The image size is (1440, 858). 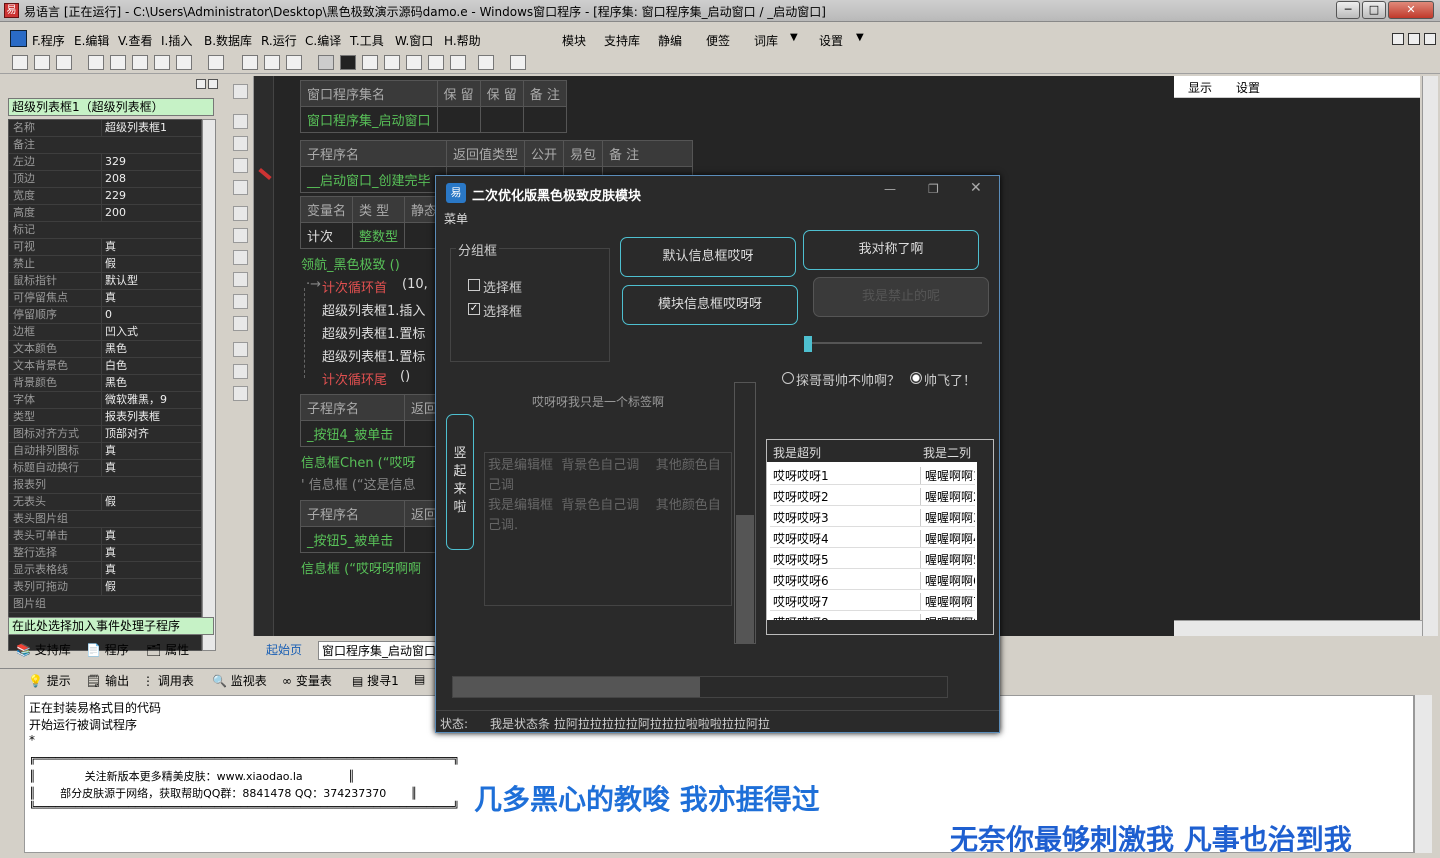 I want to click on hand-icon, so click(x=486, y=62).